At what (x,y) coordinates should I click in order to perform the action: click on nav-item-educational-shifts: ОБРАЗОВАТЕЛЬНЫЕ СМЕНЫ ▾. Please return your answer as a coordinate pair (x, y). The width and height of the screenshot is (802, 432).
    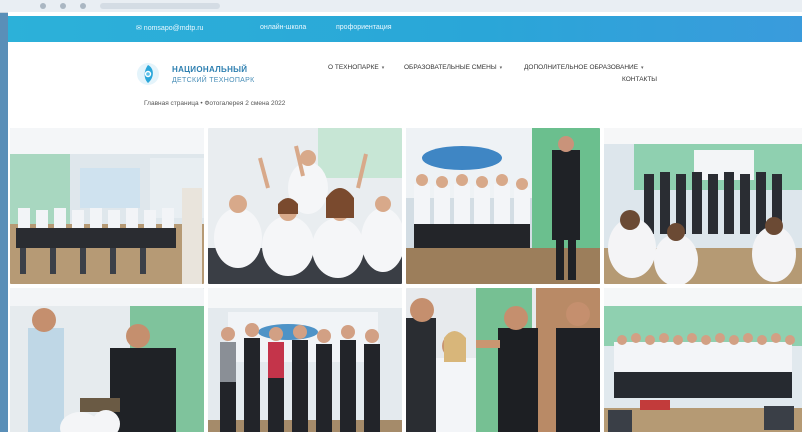
    Looking at the image, I should click on (453, 67).